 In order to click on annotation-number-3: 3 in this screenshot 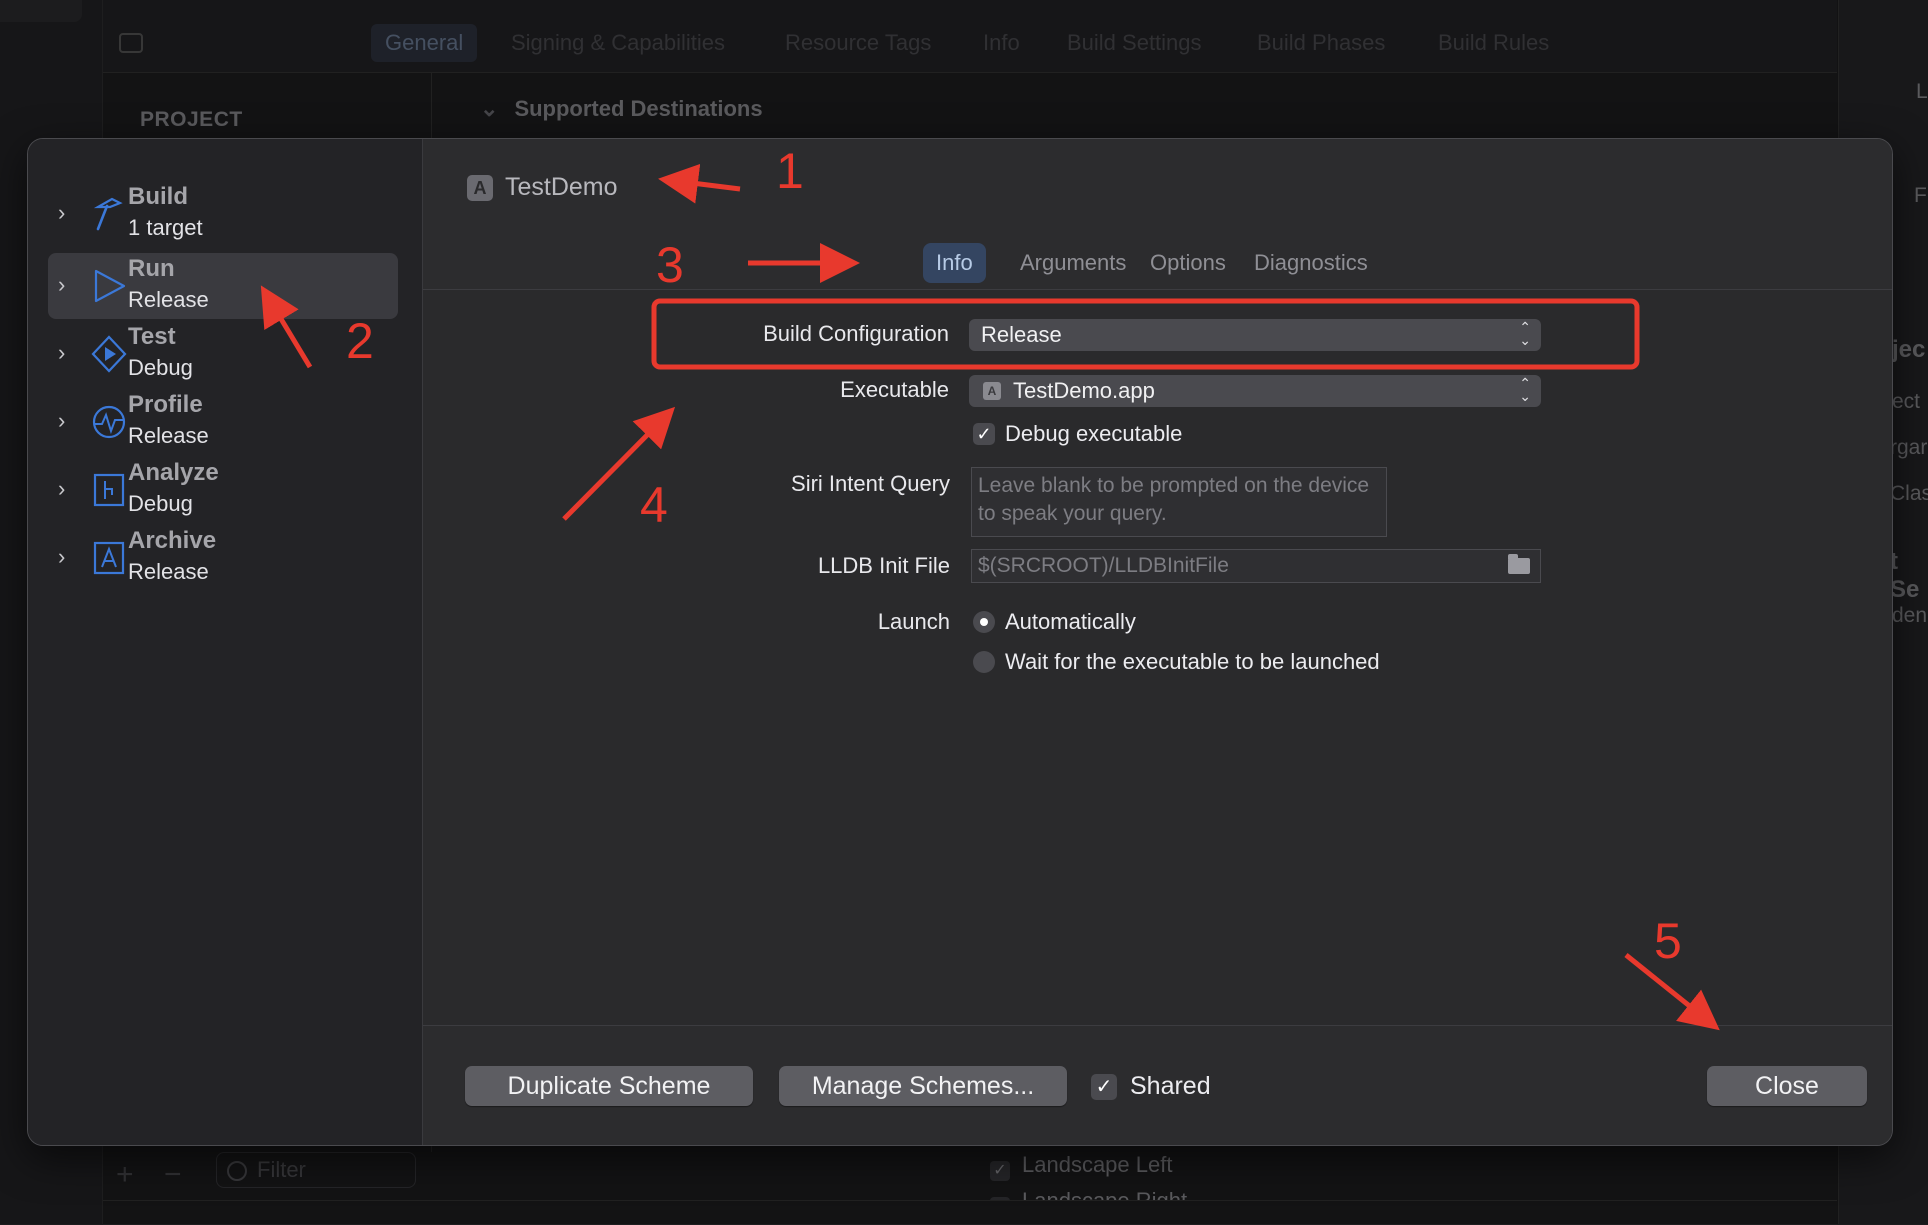, I will do `click(670, 265)`.